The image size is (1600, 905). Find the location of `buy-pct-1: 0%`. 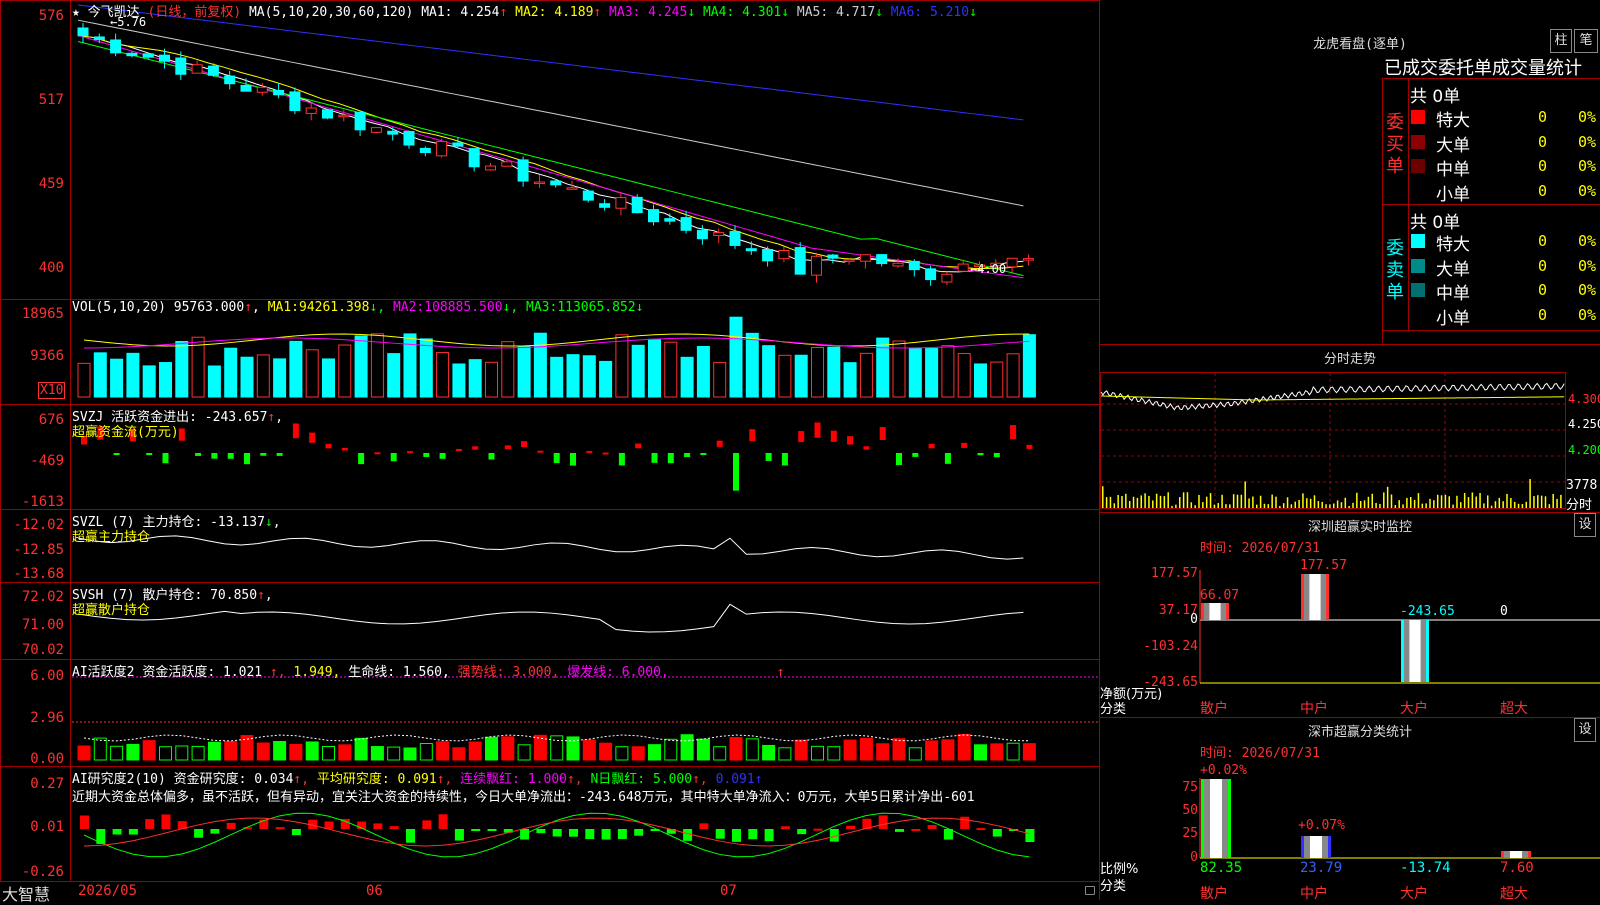

buy-pct-1: 0% is located at coordinates (1587, 141).